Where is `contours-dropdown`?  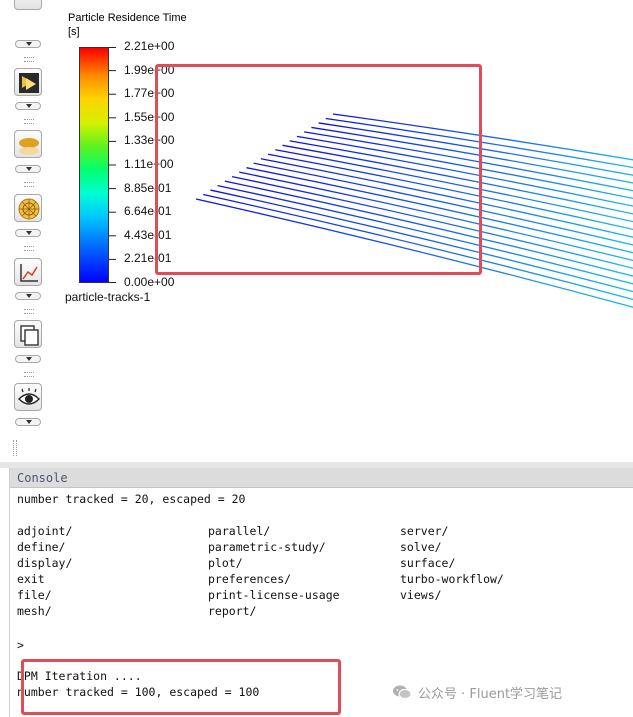 contours-dropdown is located at coordinates (28, 44).